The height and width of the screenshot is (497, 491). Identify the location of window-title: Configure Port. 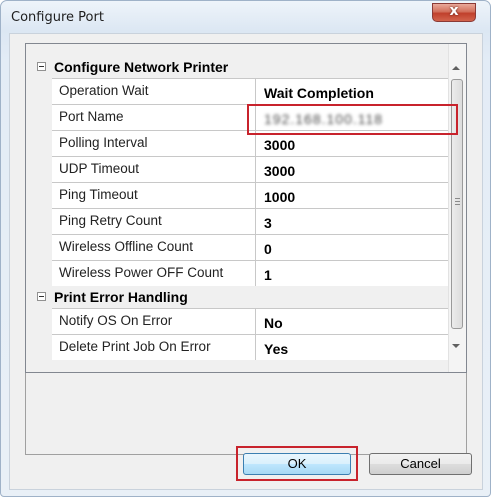
(57, 17).